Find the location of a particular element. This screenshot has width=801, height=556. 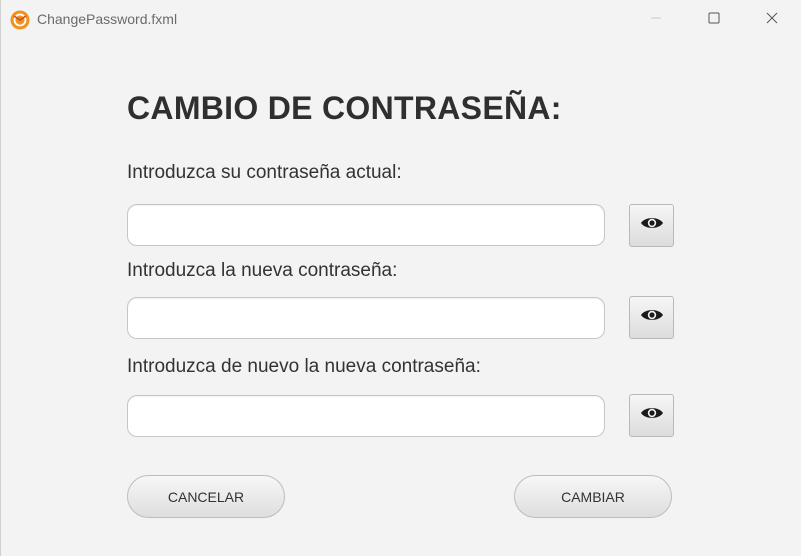

confirm-password-label: Introduzca de nuevo la nueva contraseña: is located at coordinates (304, 366).